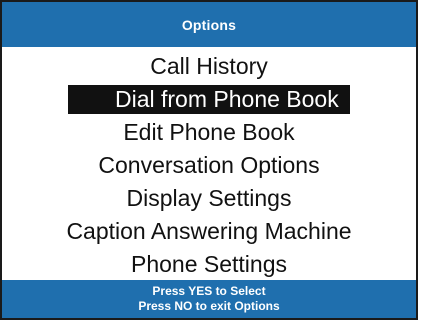  I want to click on menu-item-label: Caption Answering Machine, so click(209, 231).